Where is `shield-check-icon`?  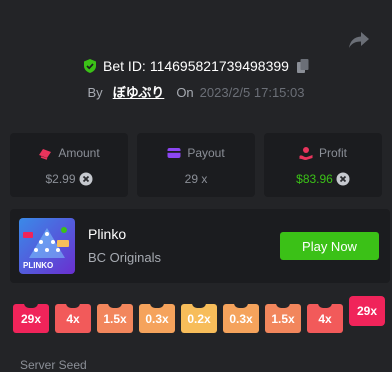 shield-check-icon is located at coordinates (90, 66).